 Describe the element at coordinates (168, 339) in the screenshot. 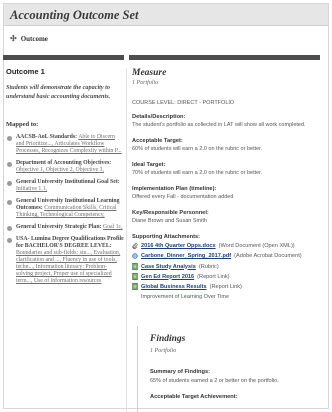

I see `findings-title: Findings` at that location.